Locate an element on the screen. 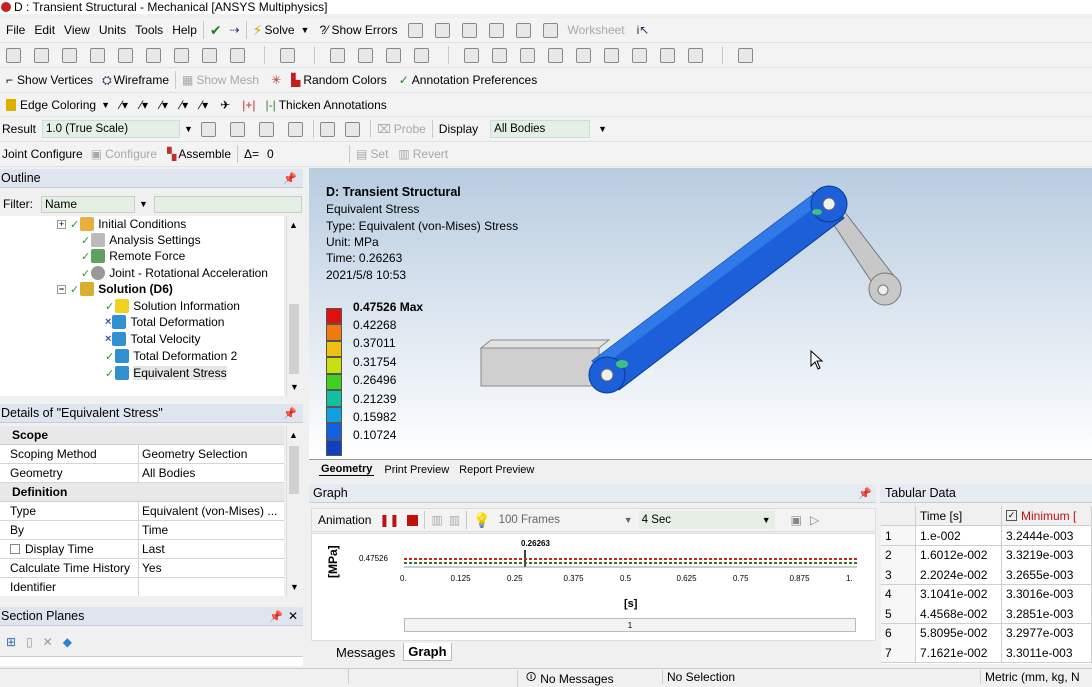 This screenshot has width=1092, height=687. zoom-box-icon is located at coordinates (421, 55).